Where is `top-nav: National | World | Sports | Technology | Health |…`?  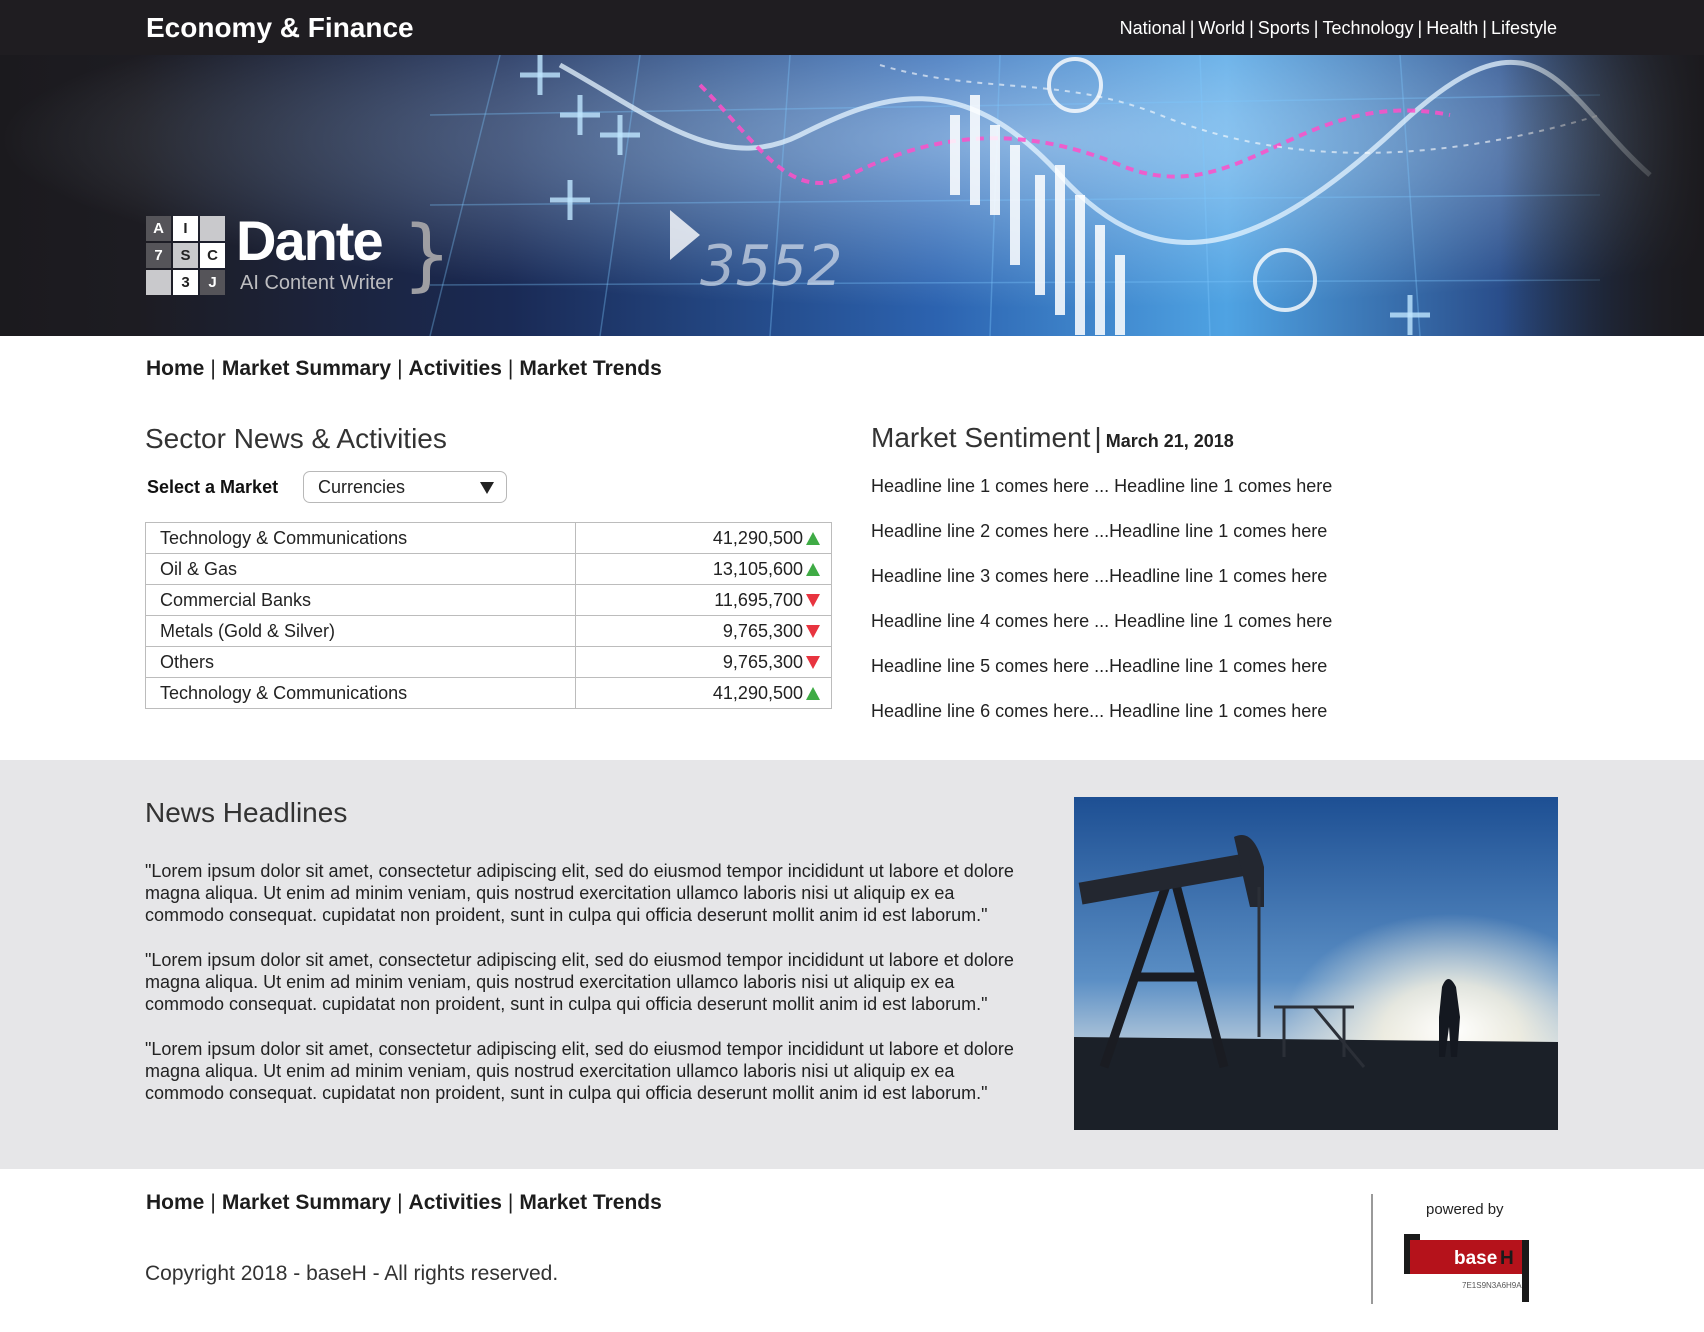
top-nav: National | World | Sports | Technology | Health |… is located at coordinates (1338, 28).